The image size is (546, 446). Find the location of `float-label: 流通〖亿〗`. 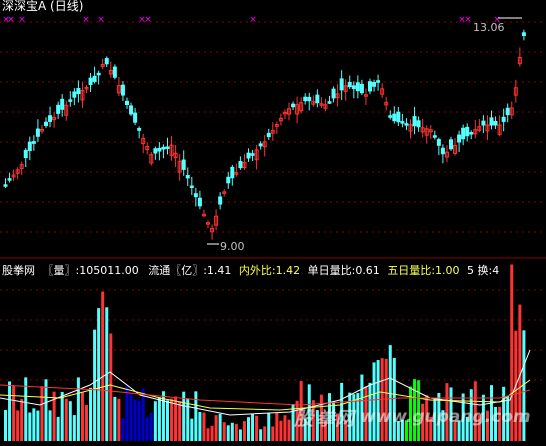

float-label: 流通〖亿〗 is located at coordinates (176, 270).